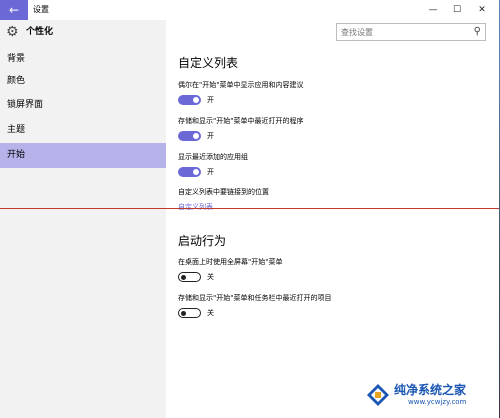 The image size is (500, 418). Describe the element at coordinates (202, 241) in the screenshot. I see `section-heading-startup: 启动行为` at that location.